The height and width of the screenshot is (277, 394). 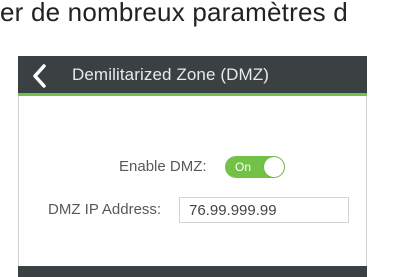 What do you see at coordinates (255, 167) in the screenshot?
I see `enable-dmz-toggle: On` at bounding box center [255, 167].